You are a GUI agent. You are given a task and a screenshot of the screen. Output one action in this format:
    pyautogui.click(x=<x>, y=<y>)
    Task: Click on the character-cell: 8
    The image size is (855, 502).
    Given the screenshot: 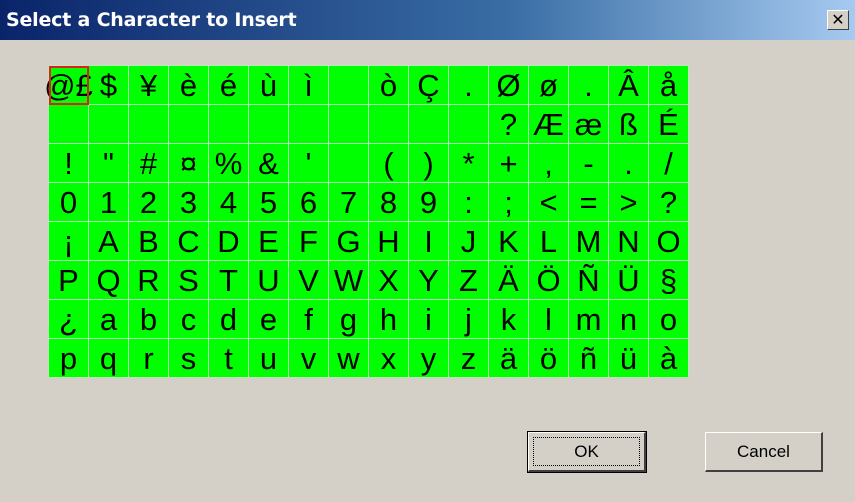 What is the action you would take?
    pyautogui.click(x=389, y=202)
    